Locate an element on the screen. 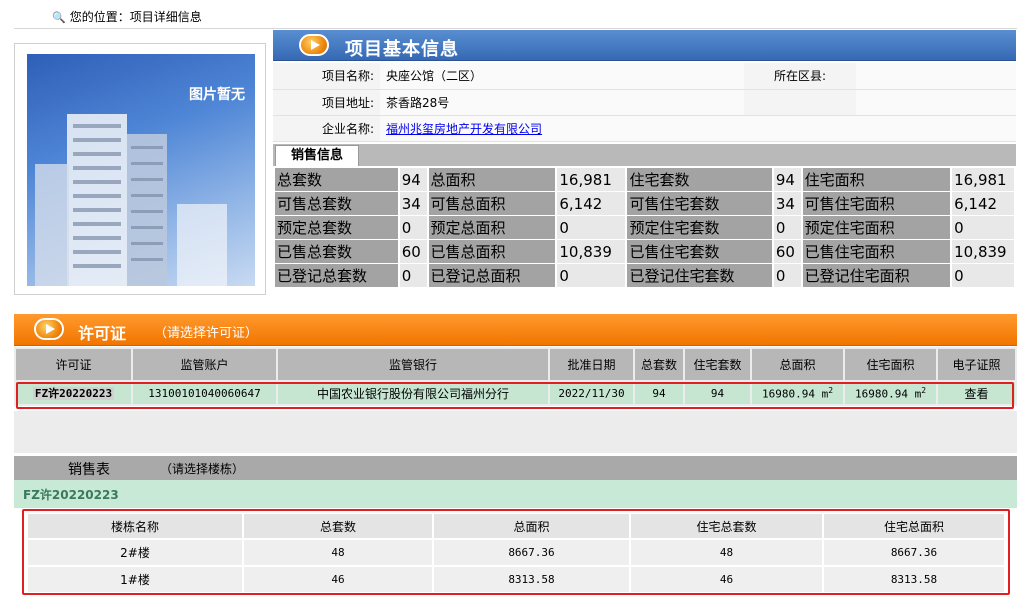 This screenshot has height=603, width=1026. sales-metric-label: 住宅套数 is located at coordinates (699, 179).